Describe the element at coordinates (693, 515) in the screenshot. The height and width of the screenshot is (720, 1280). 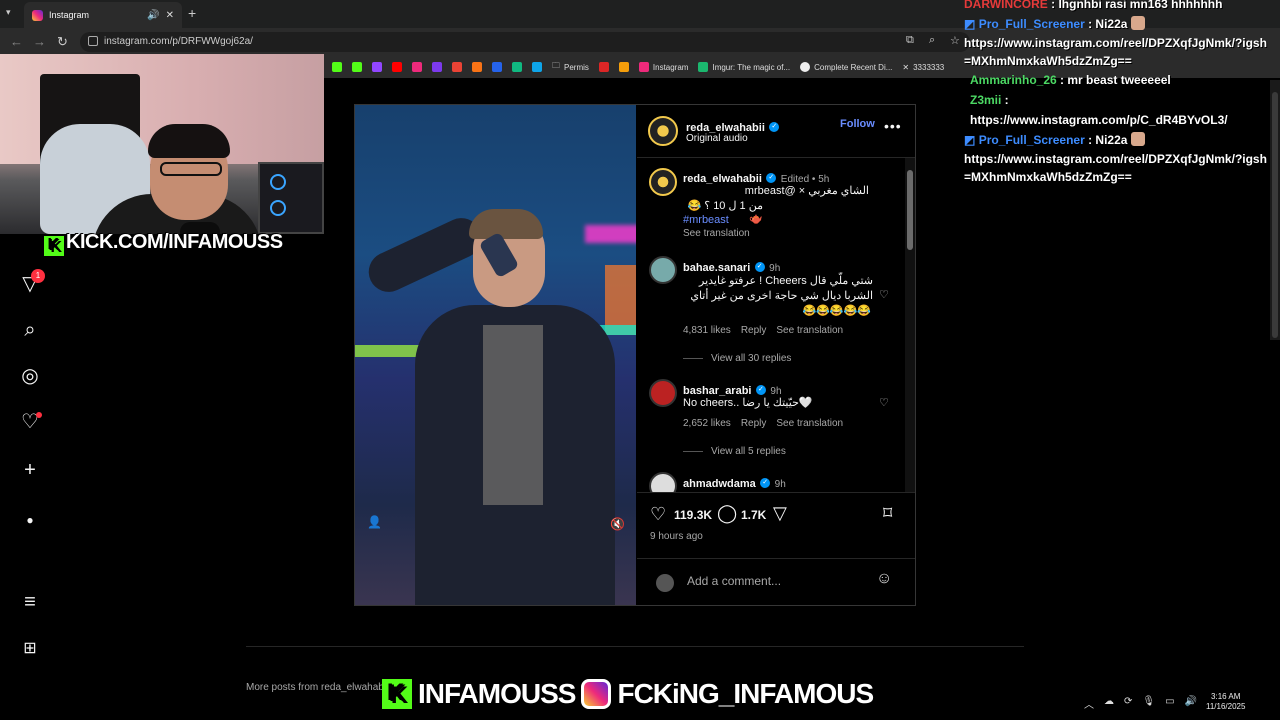
I see `likes-count: 119.3K` at that location.